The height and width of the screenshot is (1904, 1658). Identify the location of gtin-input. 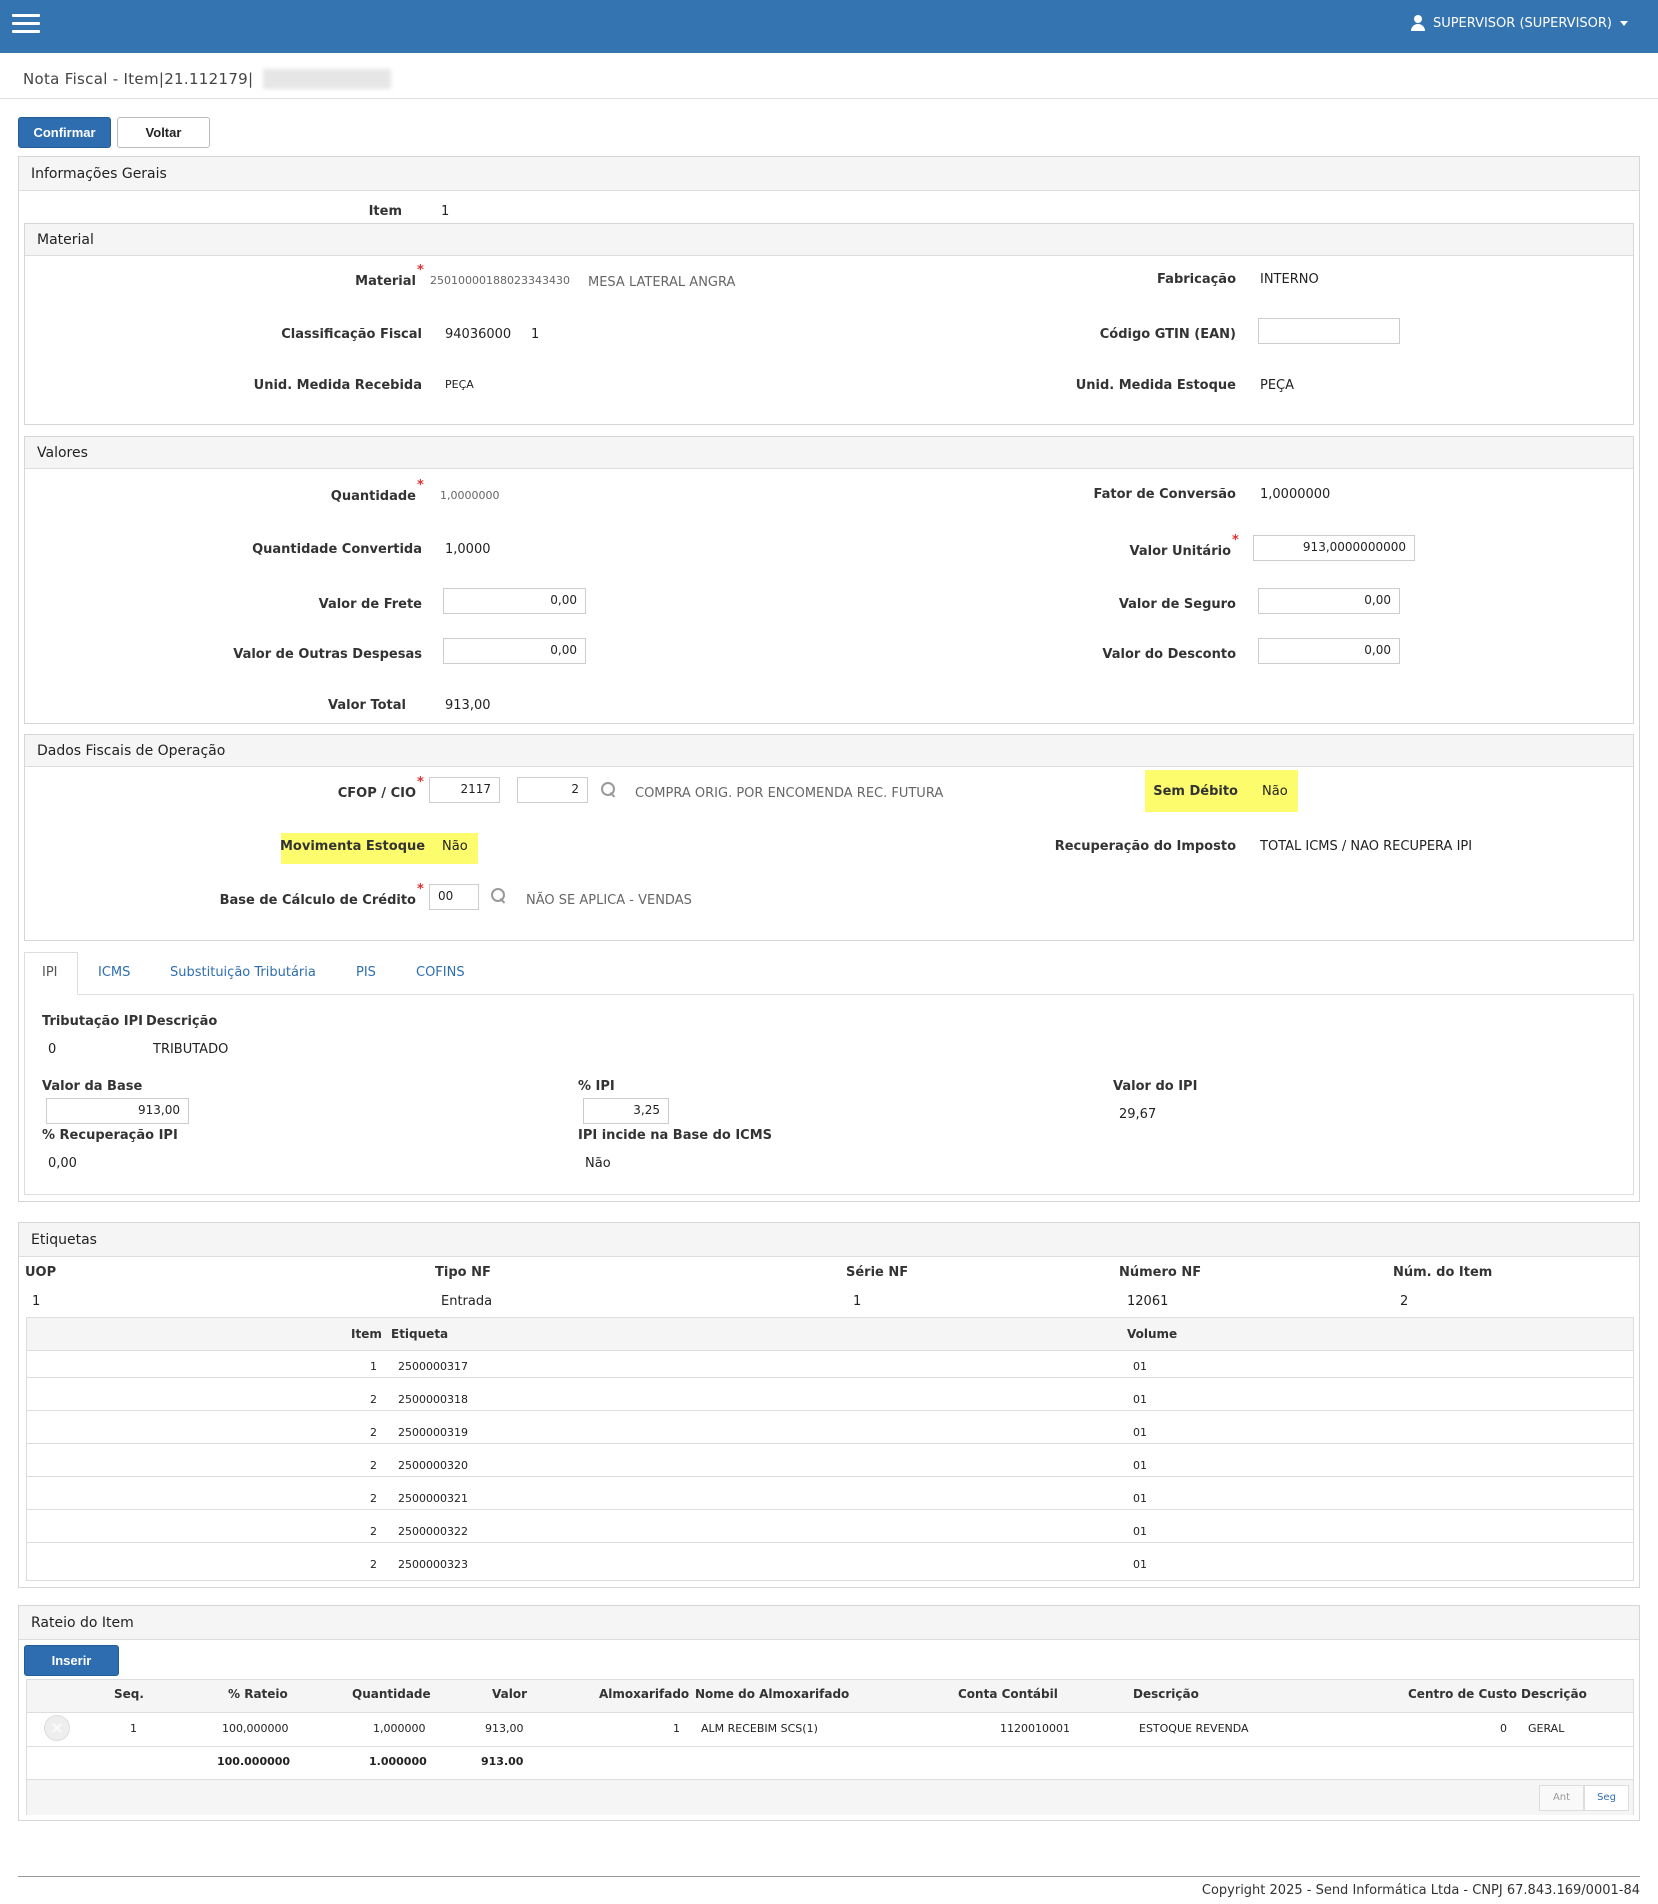
(1329, 331).